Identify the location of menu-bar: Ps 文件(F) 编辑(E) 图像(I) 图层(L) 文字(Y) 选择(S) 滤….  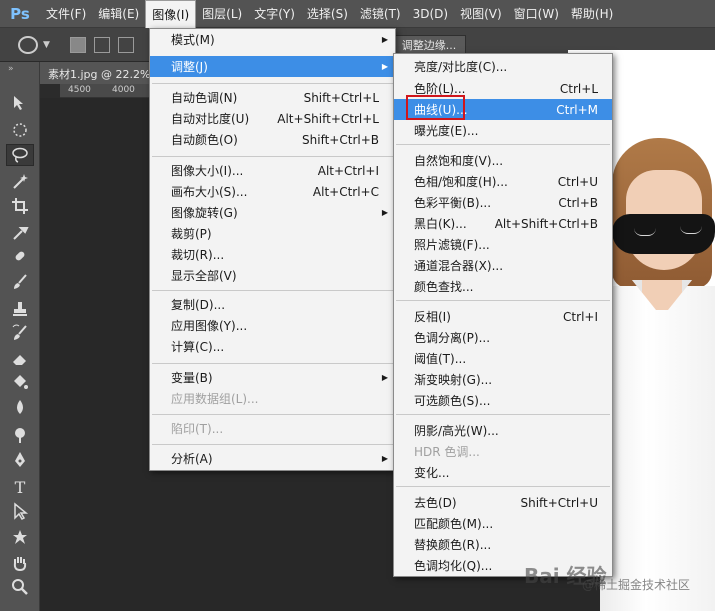
(357, 14).